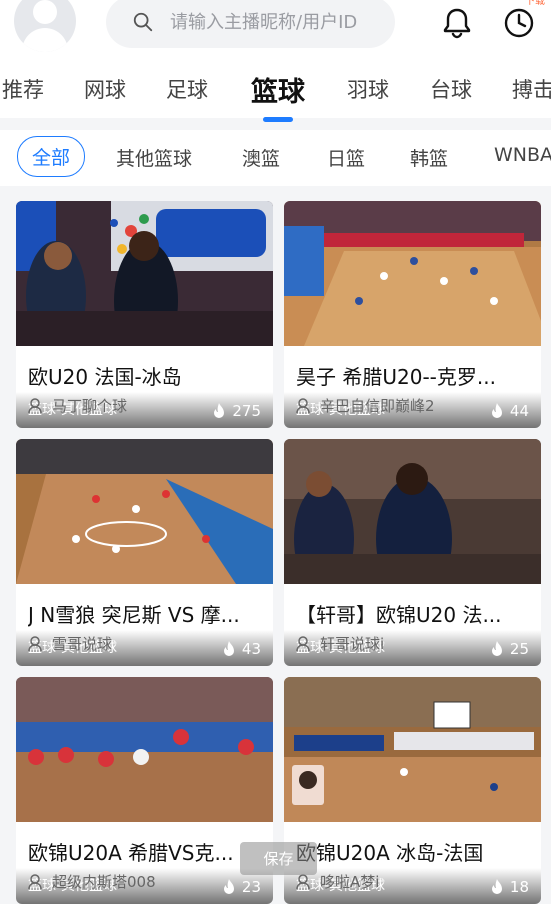 This screenshot has width=551, height=904. I want to click on subtab-korea: 韩篮, so click(429, 157).